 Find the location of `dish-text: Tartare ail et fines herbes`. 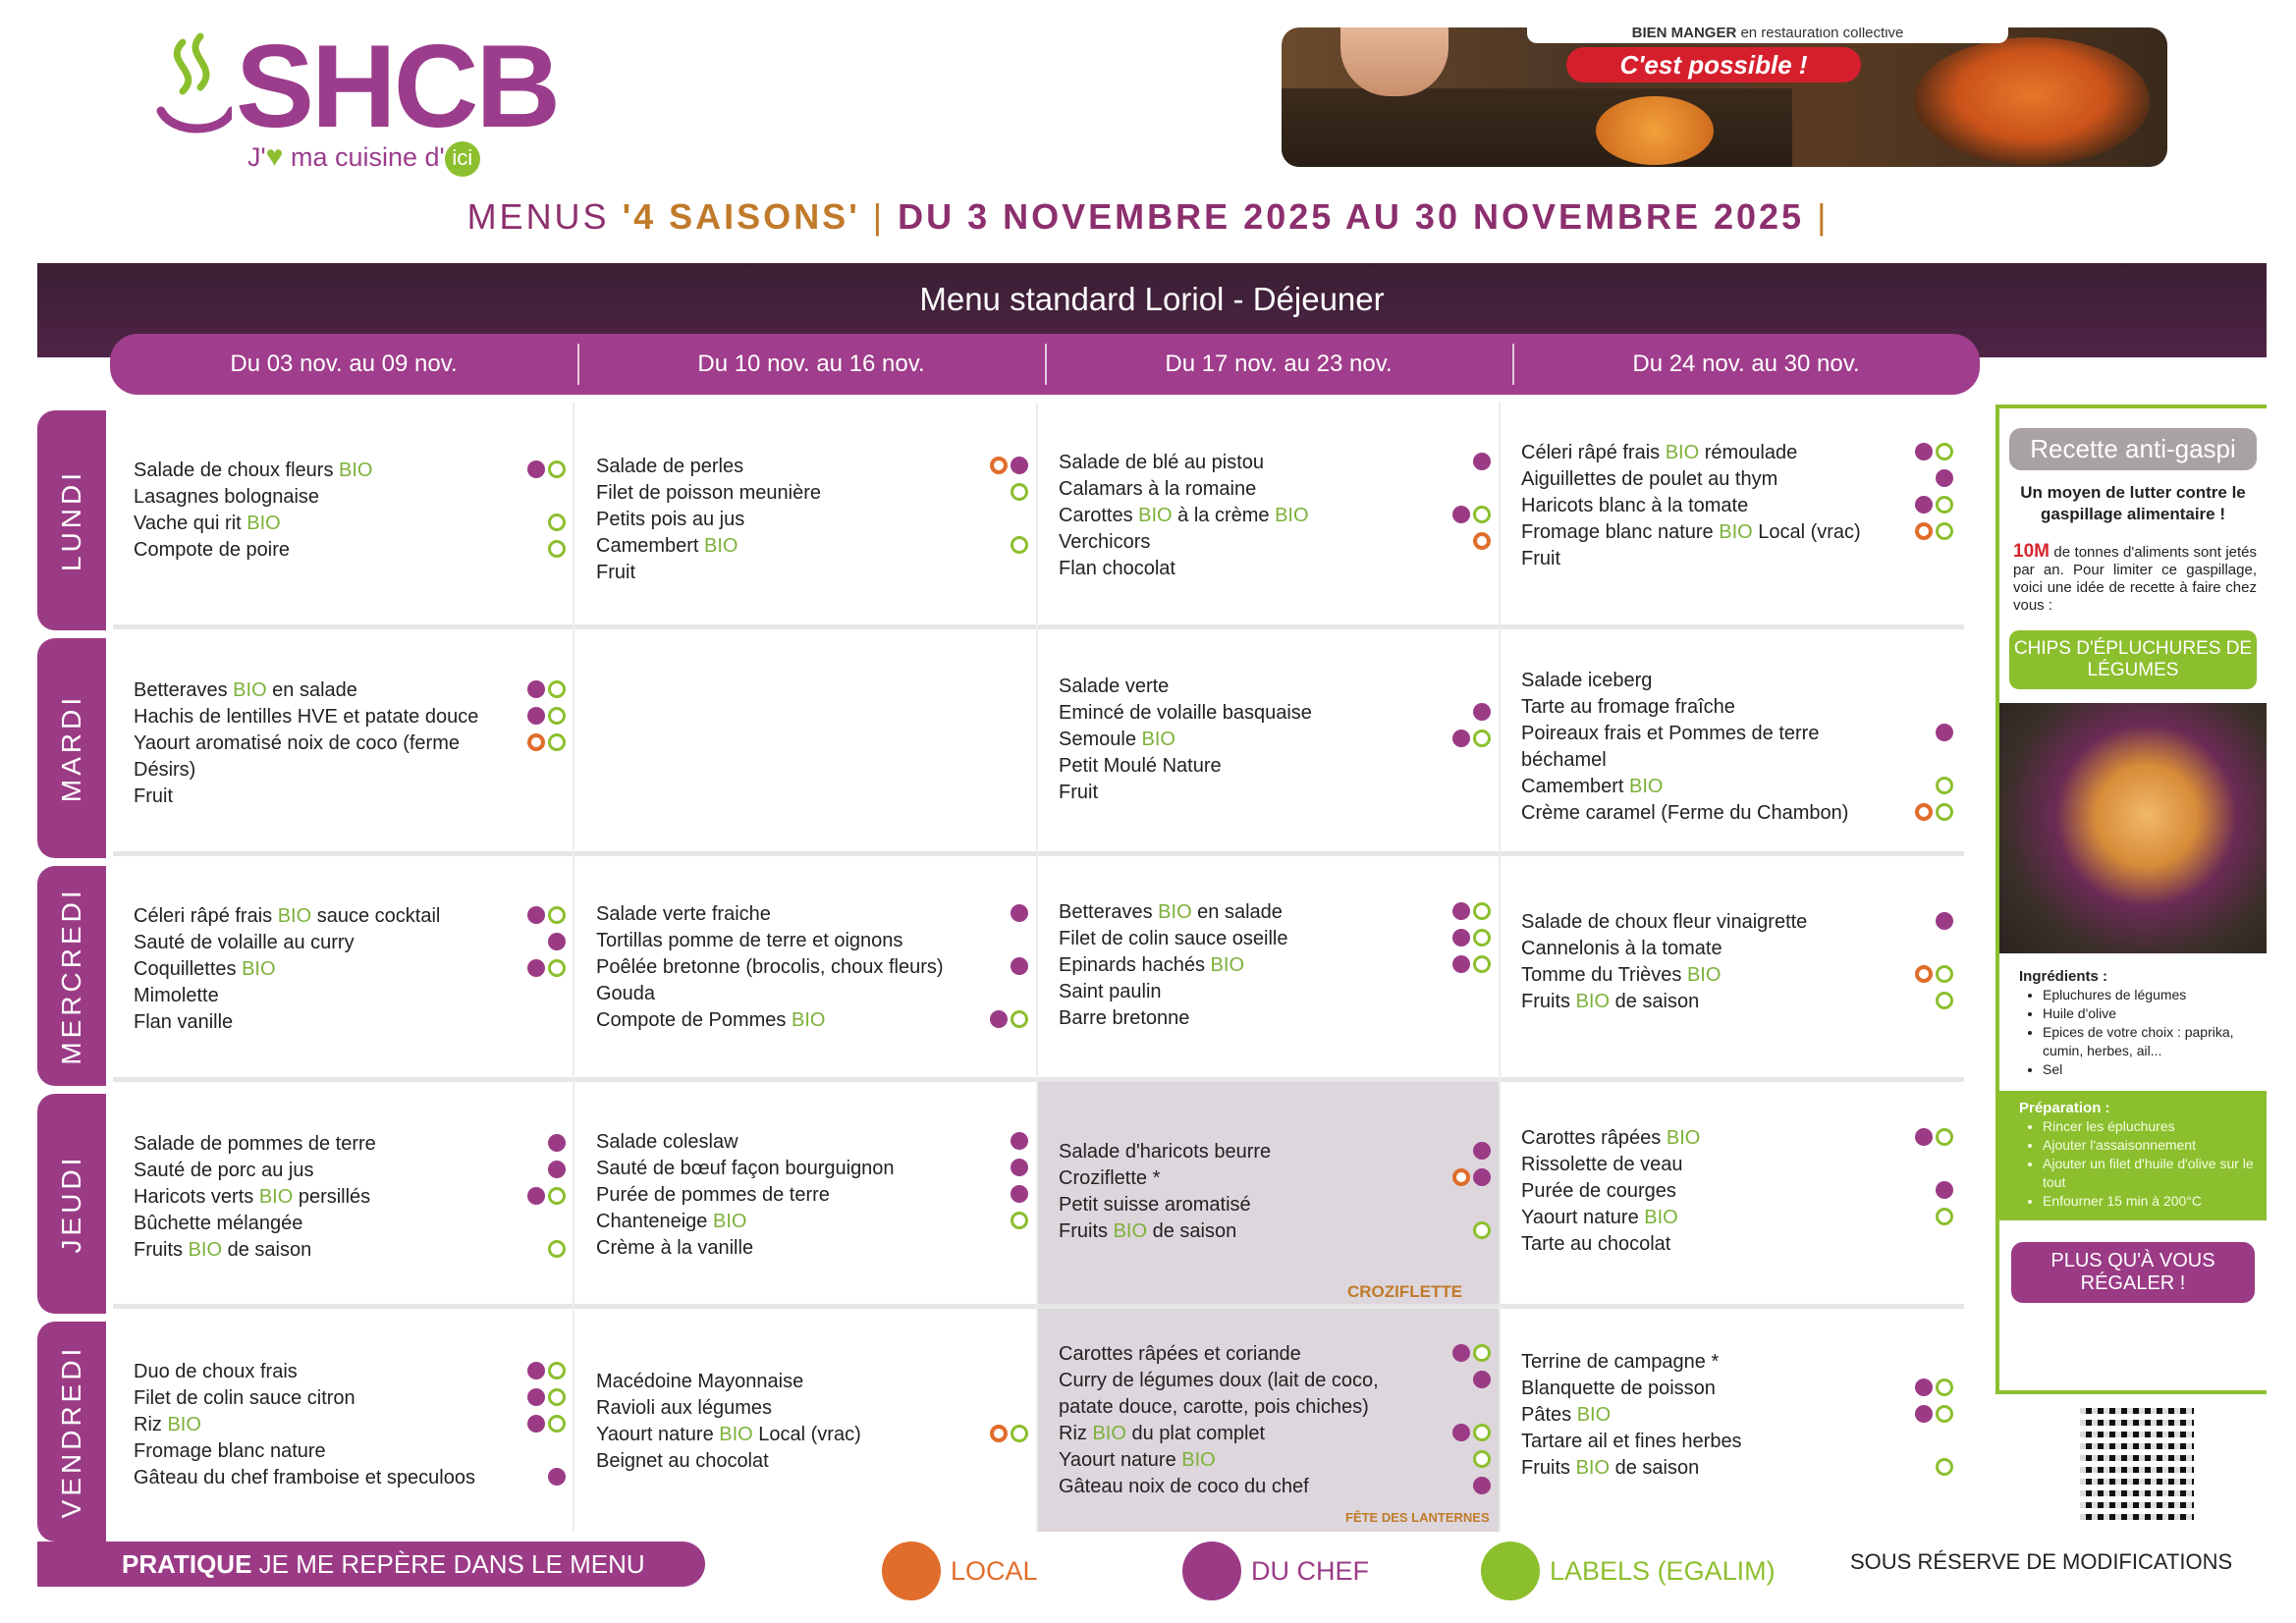

dish-text: Tartare ail et fines herbes is located at coordinates (1631, 1442).